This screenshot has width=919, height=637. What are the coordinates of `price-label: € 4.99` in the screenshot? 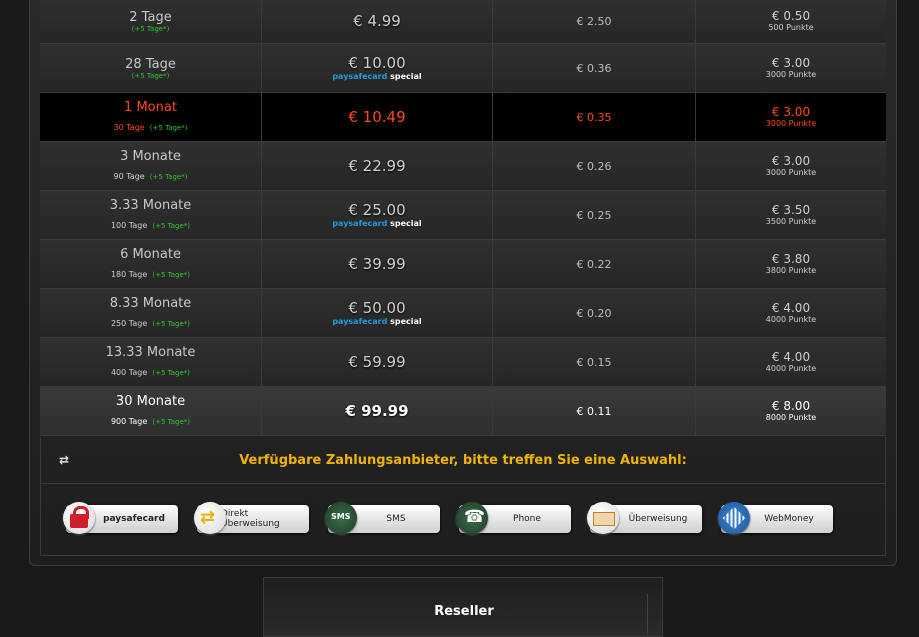 It's located at (377, 21).